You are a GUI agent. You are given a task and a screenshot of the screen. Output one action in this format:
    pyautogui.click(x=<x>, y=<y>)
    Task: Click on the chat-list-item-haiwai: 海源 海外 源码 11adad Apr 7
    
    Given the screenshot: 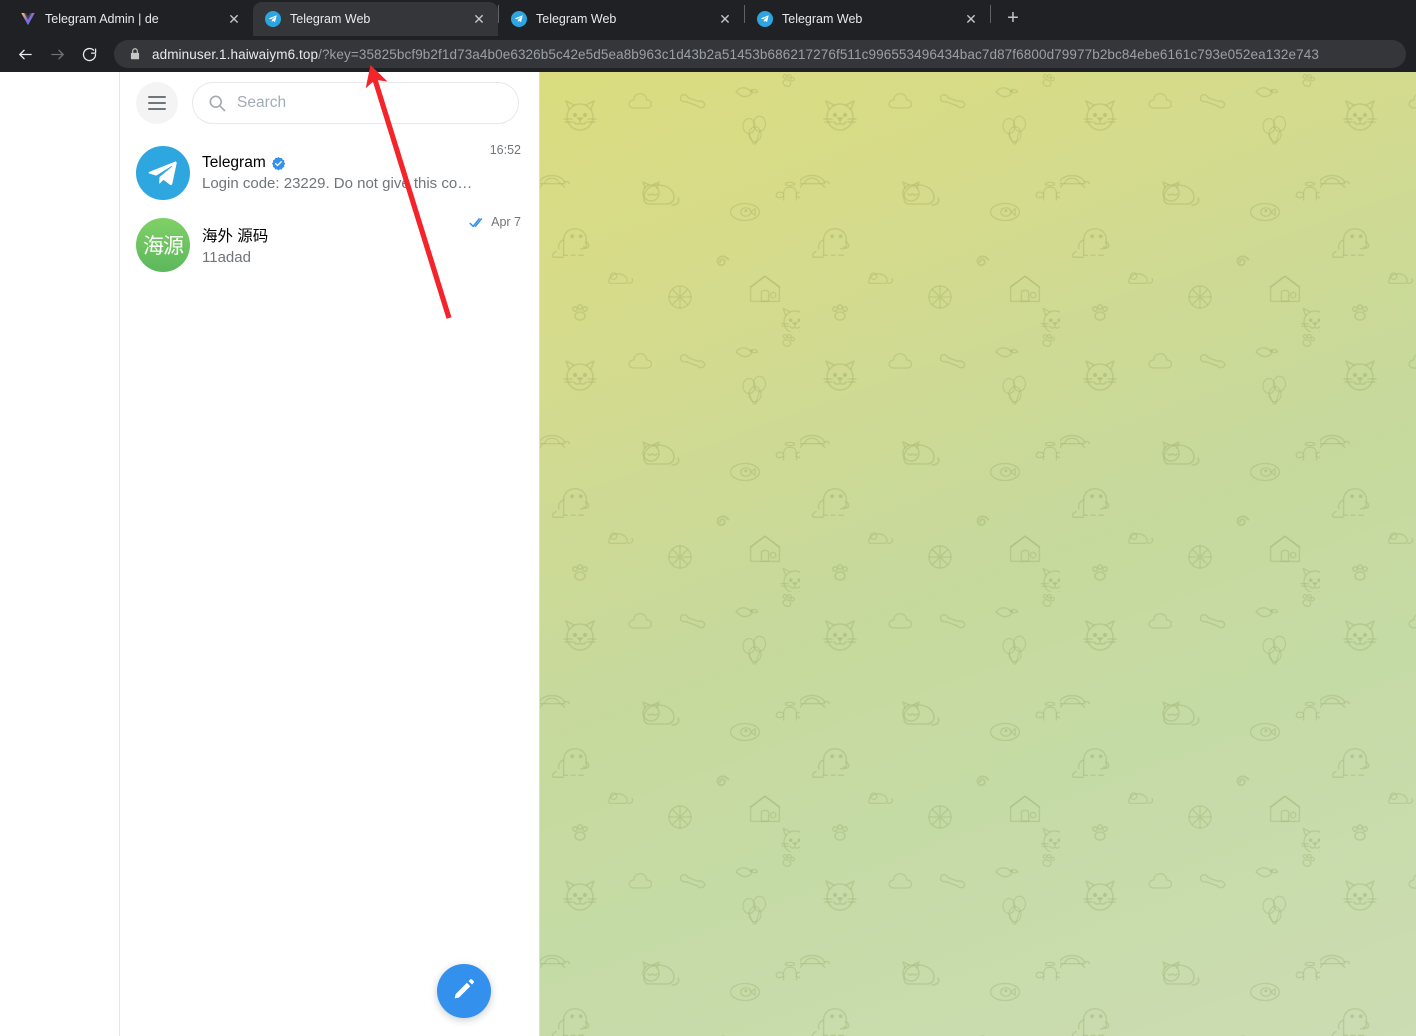 What is the action you would take?
    pyautogui.click(x=329, y=245)
    